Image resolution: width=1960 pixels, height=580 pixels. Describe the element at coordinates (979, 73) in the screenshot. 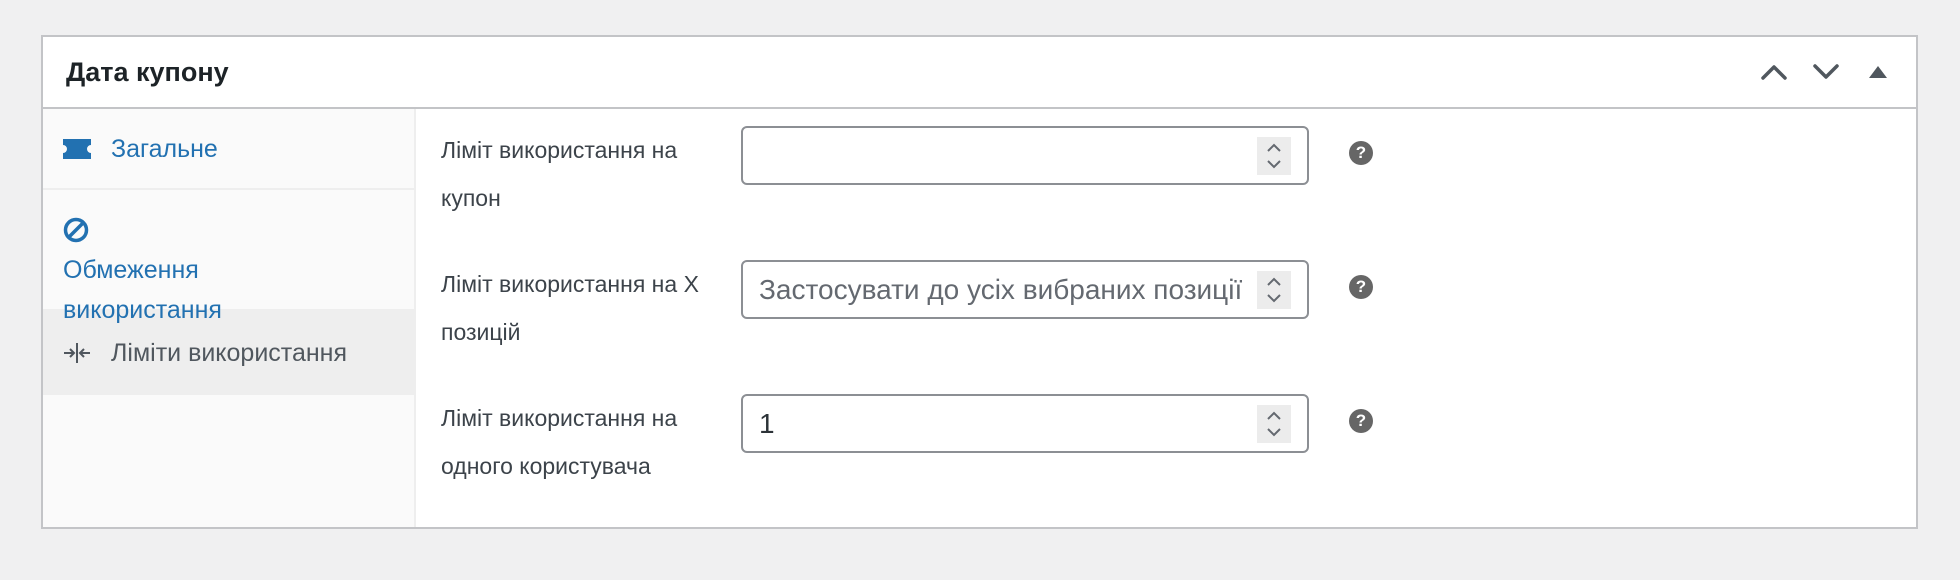

I see `postbox-header: Дата купону` at that location.